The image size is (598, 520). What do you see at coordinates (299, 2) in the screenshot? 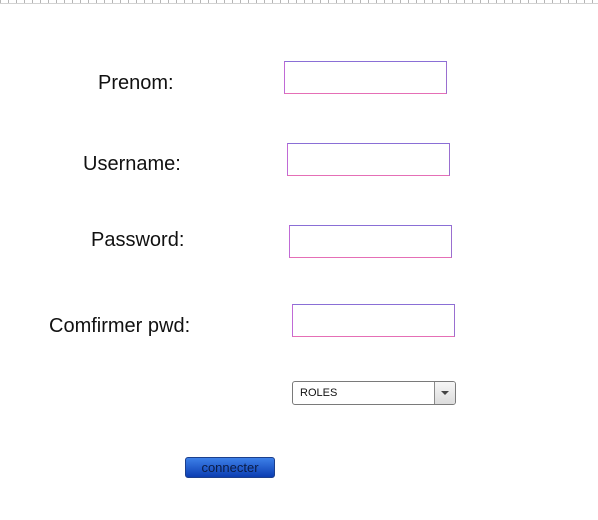
I see `top-ruler` at bounding box center [299, 2].